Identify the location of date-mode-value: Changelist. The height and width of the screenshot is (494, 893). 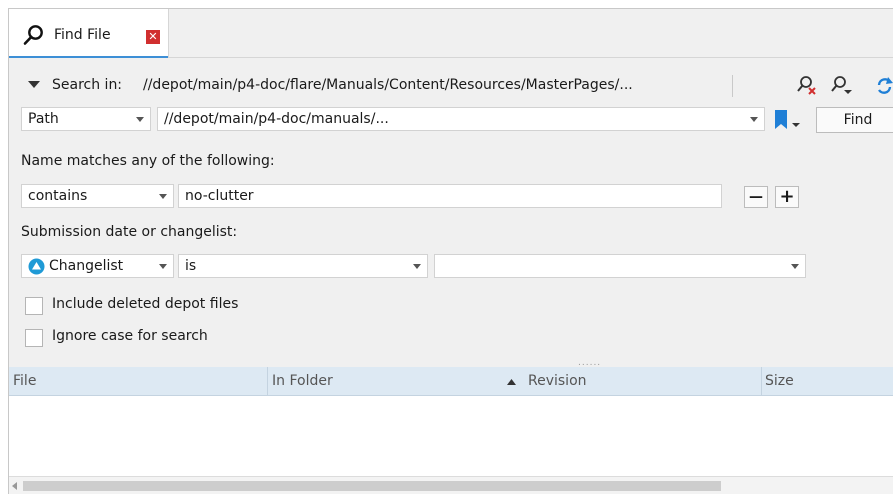
(86, 266).